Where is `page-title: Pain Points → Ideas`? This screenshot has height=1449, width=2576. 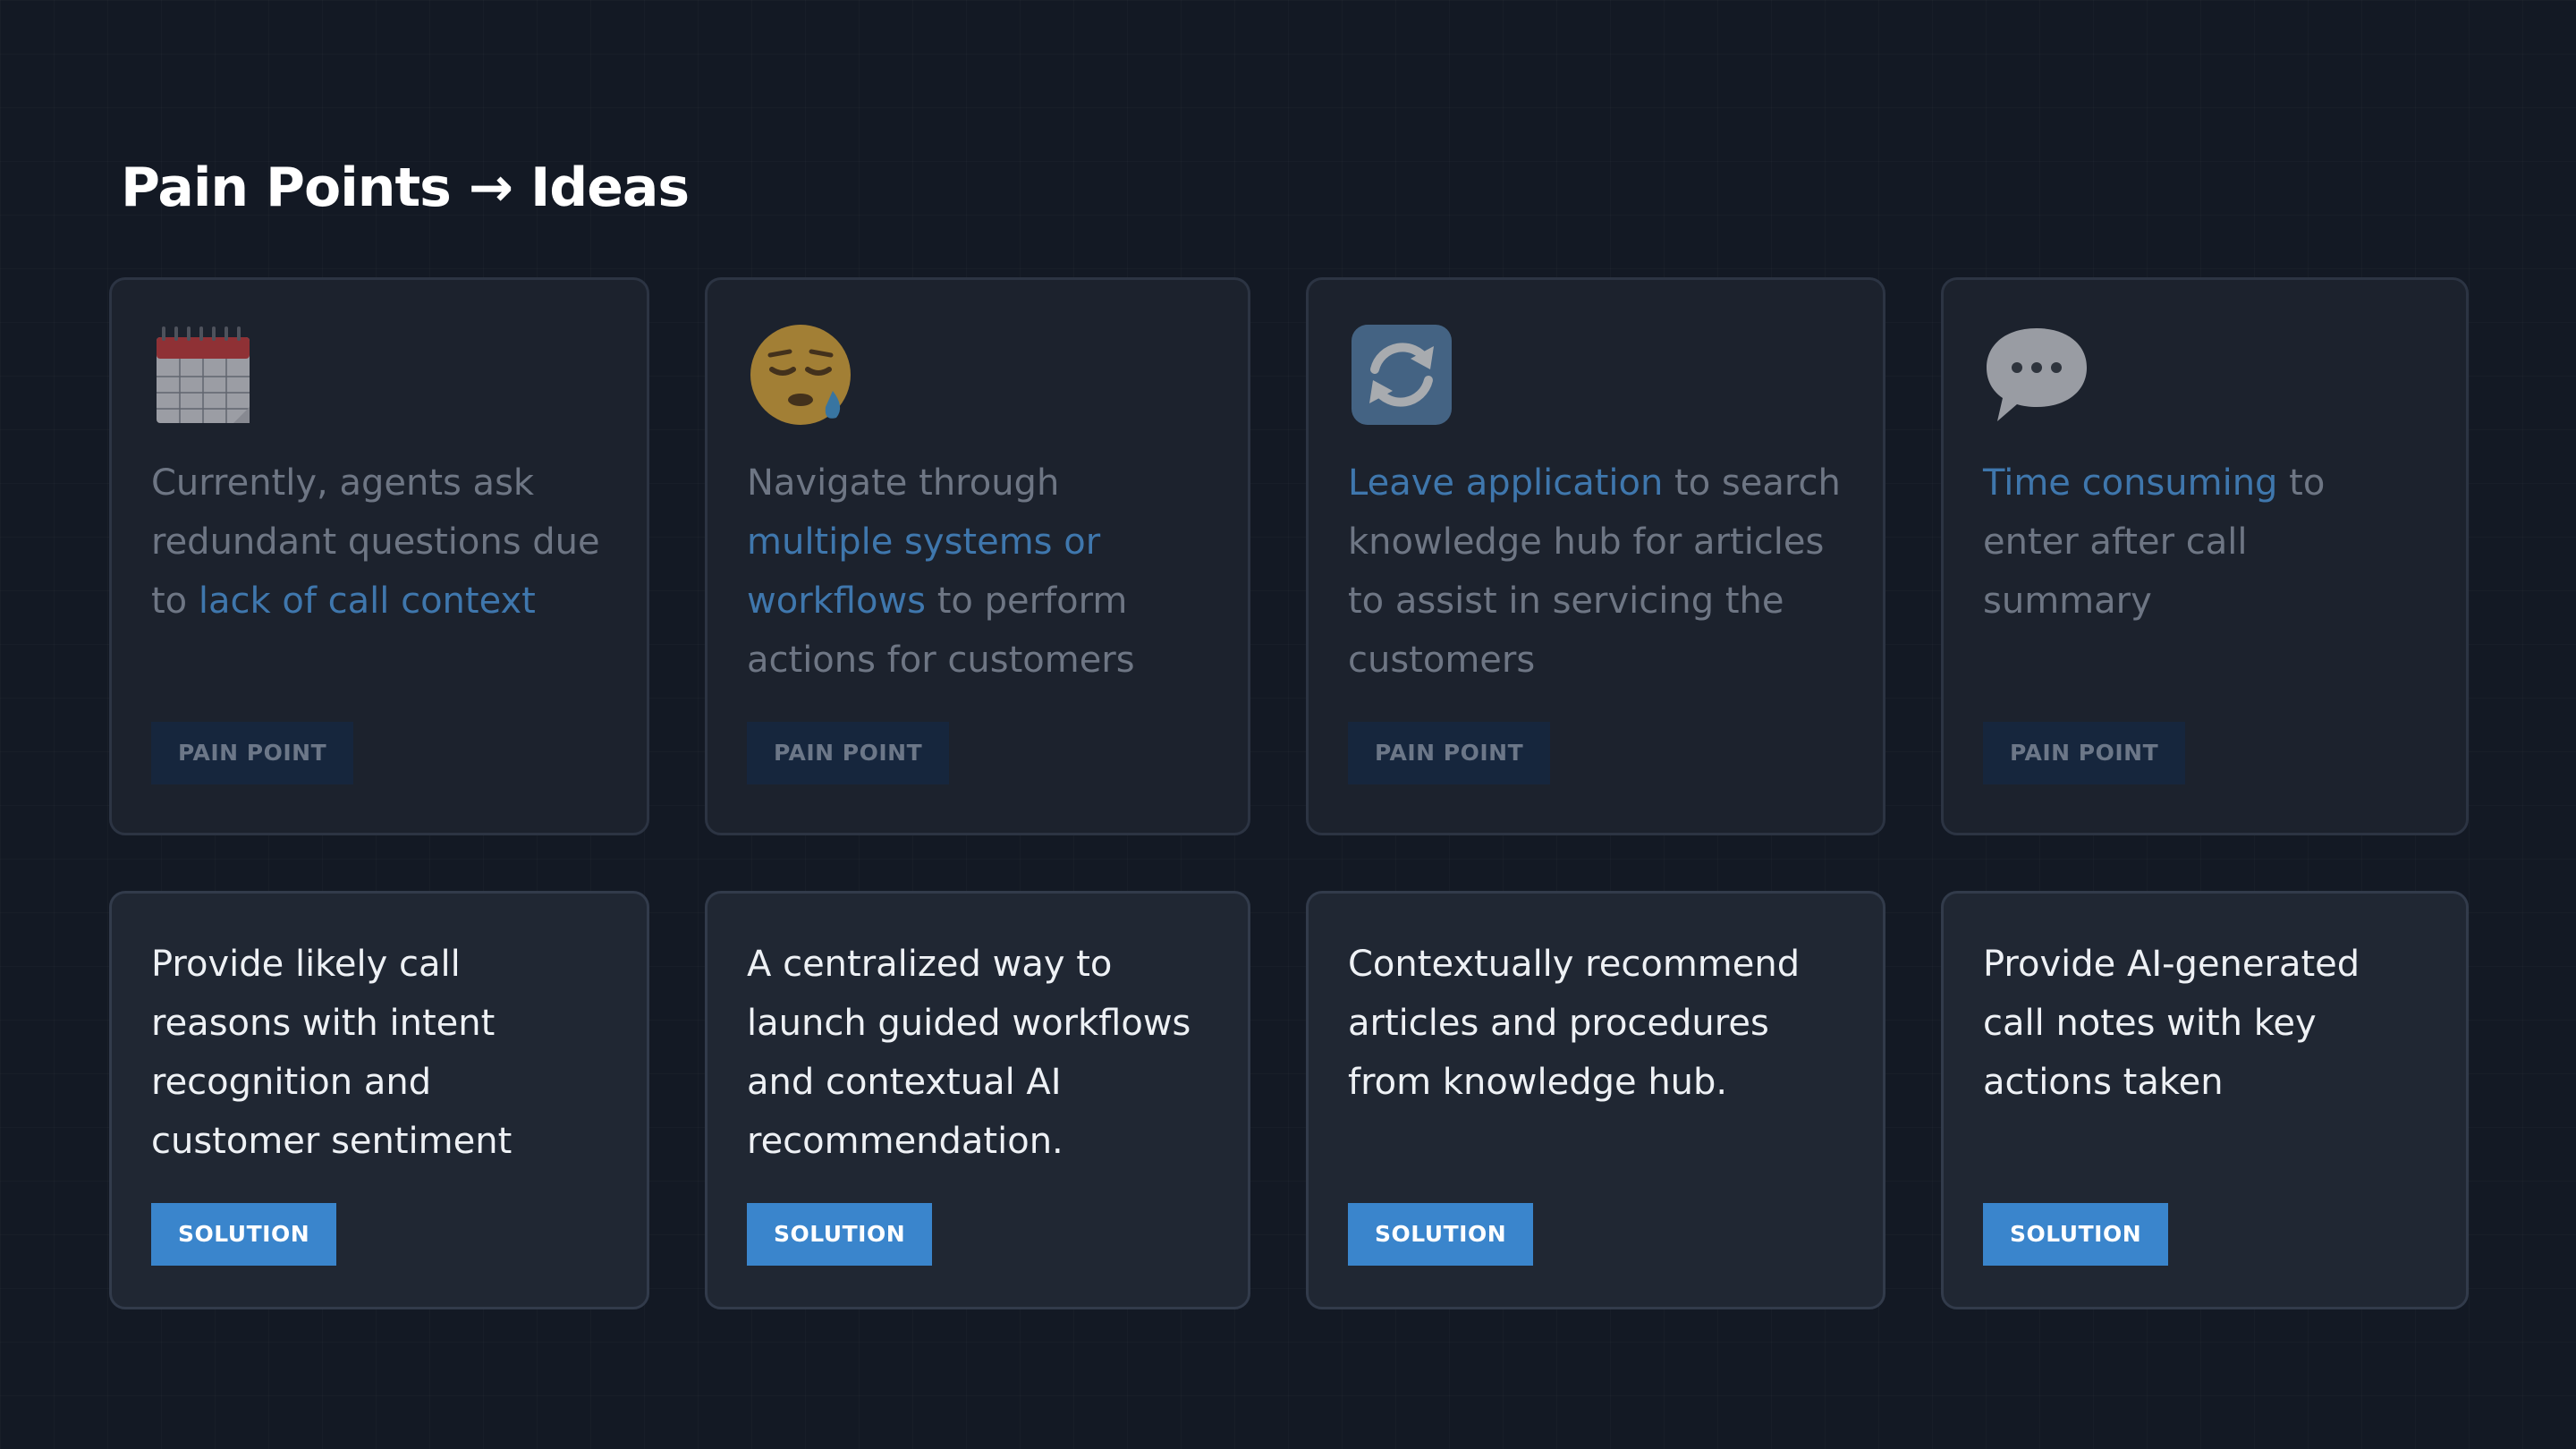
page-title: Pain Points → Ideas is located at coordinates (405, 188).